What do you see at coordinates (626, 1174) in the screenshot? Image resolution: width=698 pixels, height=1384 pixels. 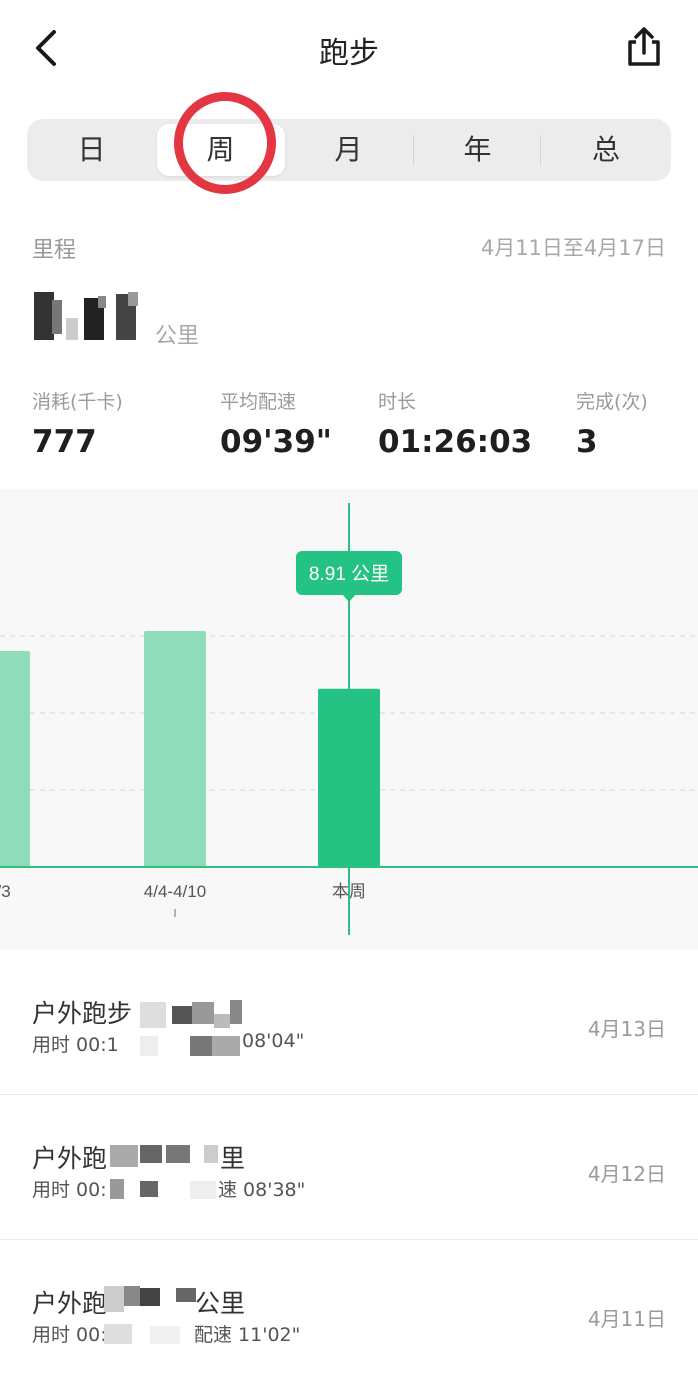 I see `activity-date: 4月12日` at bounding box center [626, 1174].